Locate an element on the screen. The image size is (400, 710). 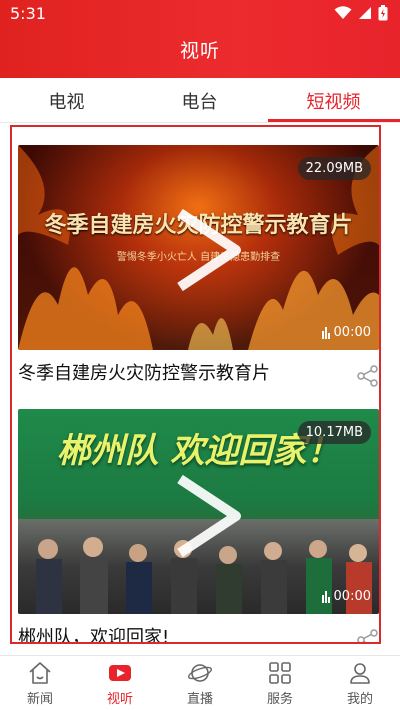
bottom-navigation: 新闻 视听 直播 服务 我的 is located at coordinates (200, 682).